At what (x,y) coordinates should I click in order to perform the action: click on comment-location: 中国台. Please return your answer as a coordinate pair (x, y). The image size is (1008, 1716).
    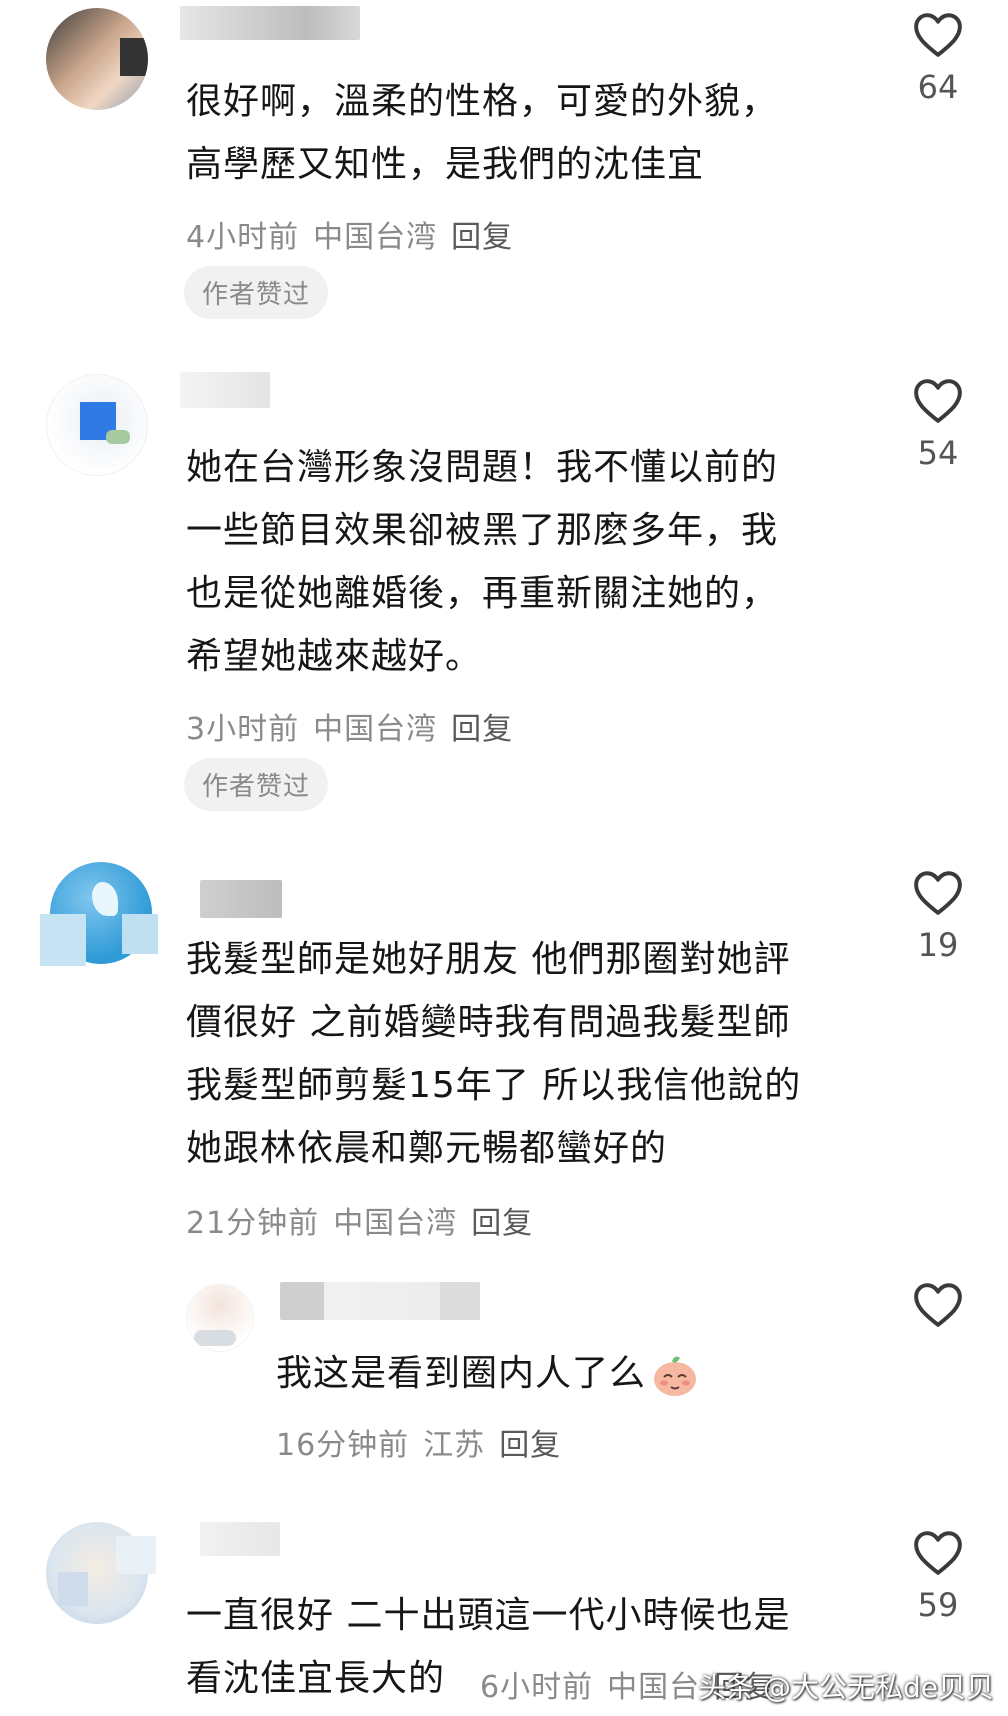
    Looking at the image, I should click on (654, 1687).